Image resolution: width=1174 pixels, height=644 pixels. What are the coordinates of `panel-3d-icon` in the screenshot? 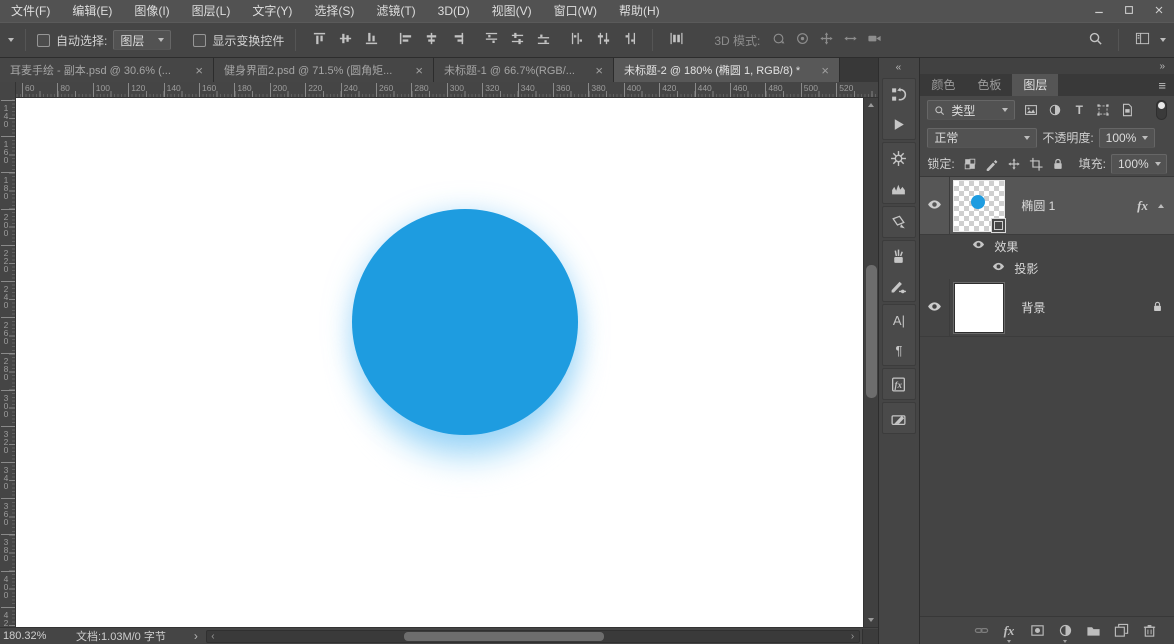 It's located at (899, 158).